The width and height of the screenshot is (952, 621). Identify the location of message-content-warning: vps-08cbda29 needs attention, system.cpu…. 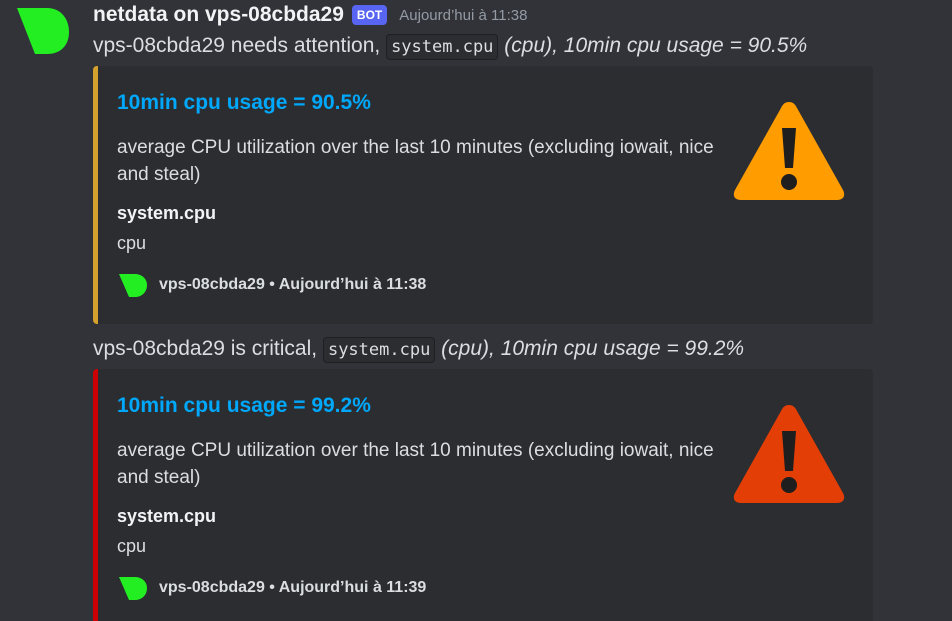
(450, 46).